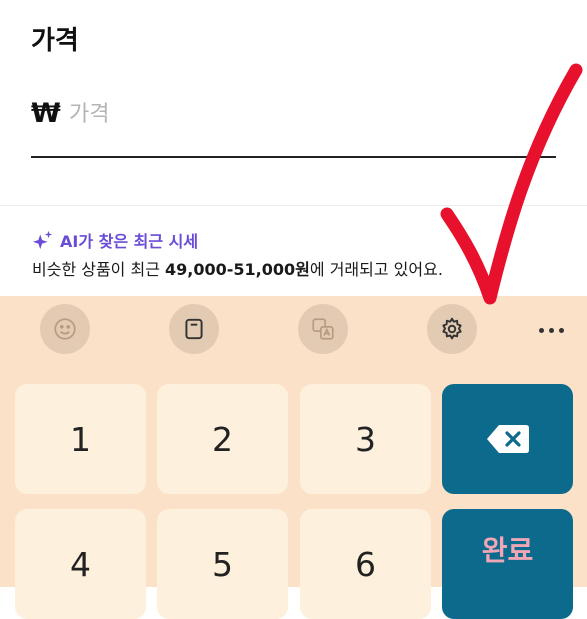 The width and height of the screenshot is (587, 619). What do you see at coordinates (99, 269) in the screenshot?
I see `ai-desc-prefix: 비슷한 상품이 최근` at bounding box center [99, 269].